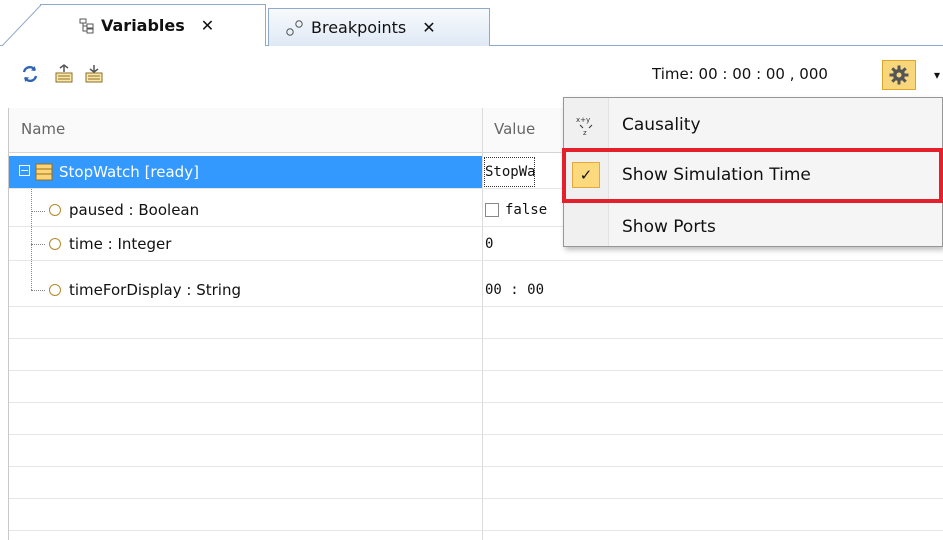  I want to click on collapse-icon: −, so click(24, 170).